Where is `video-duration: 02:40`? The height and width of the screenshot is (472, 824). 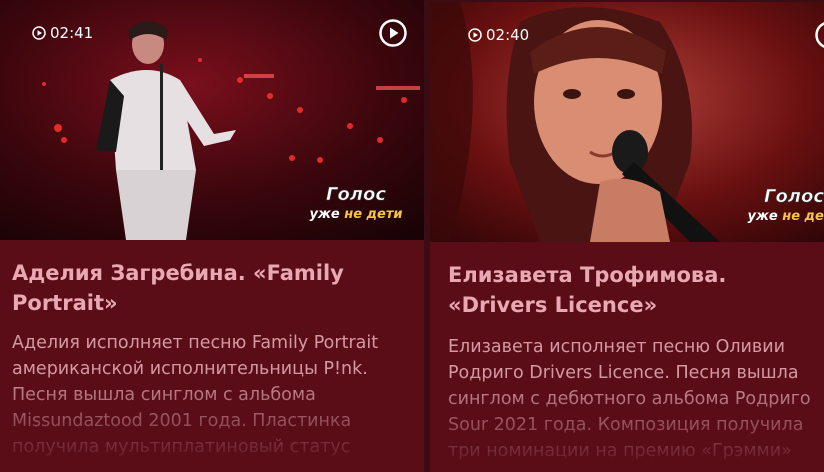
video-duration: 02:40 is located at coordinates (498, 35).